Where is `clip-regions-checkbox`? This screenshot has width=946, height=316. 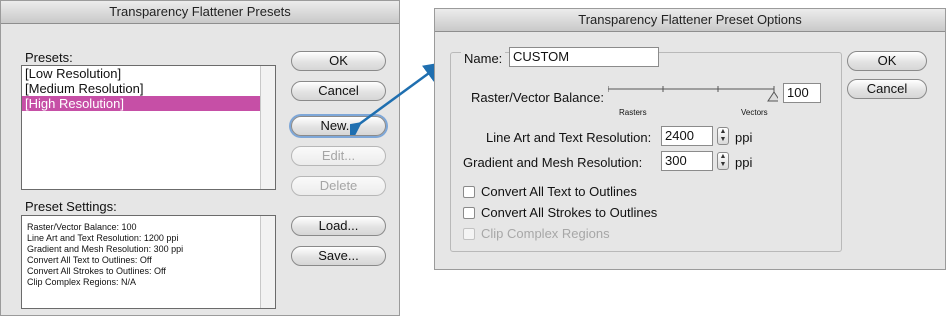
clip-regions-checkbox is located at coordinates (469, 234).